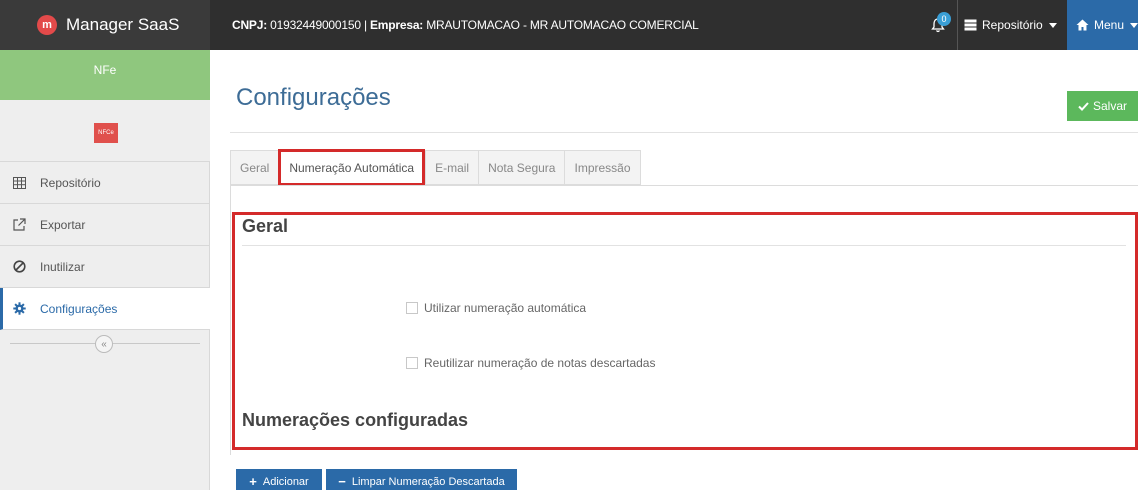 Image resolution: width=1138 pixels, height=490 pixels. Describe the element at coordinates (105, 225) in the screenshot. I see `sidebar-item-exportar: Exportar` at that location.